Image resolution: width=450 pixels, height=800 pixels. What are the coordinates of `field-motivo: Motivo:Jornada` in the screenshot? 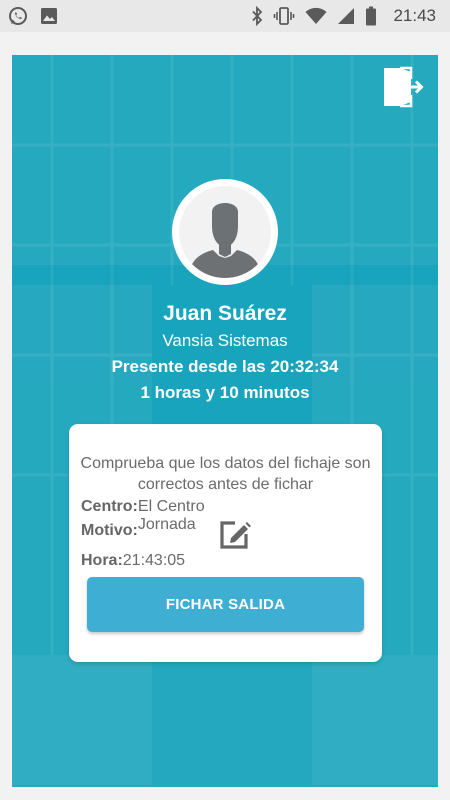 It's located at (138, 528).